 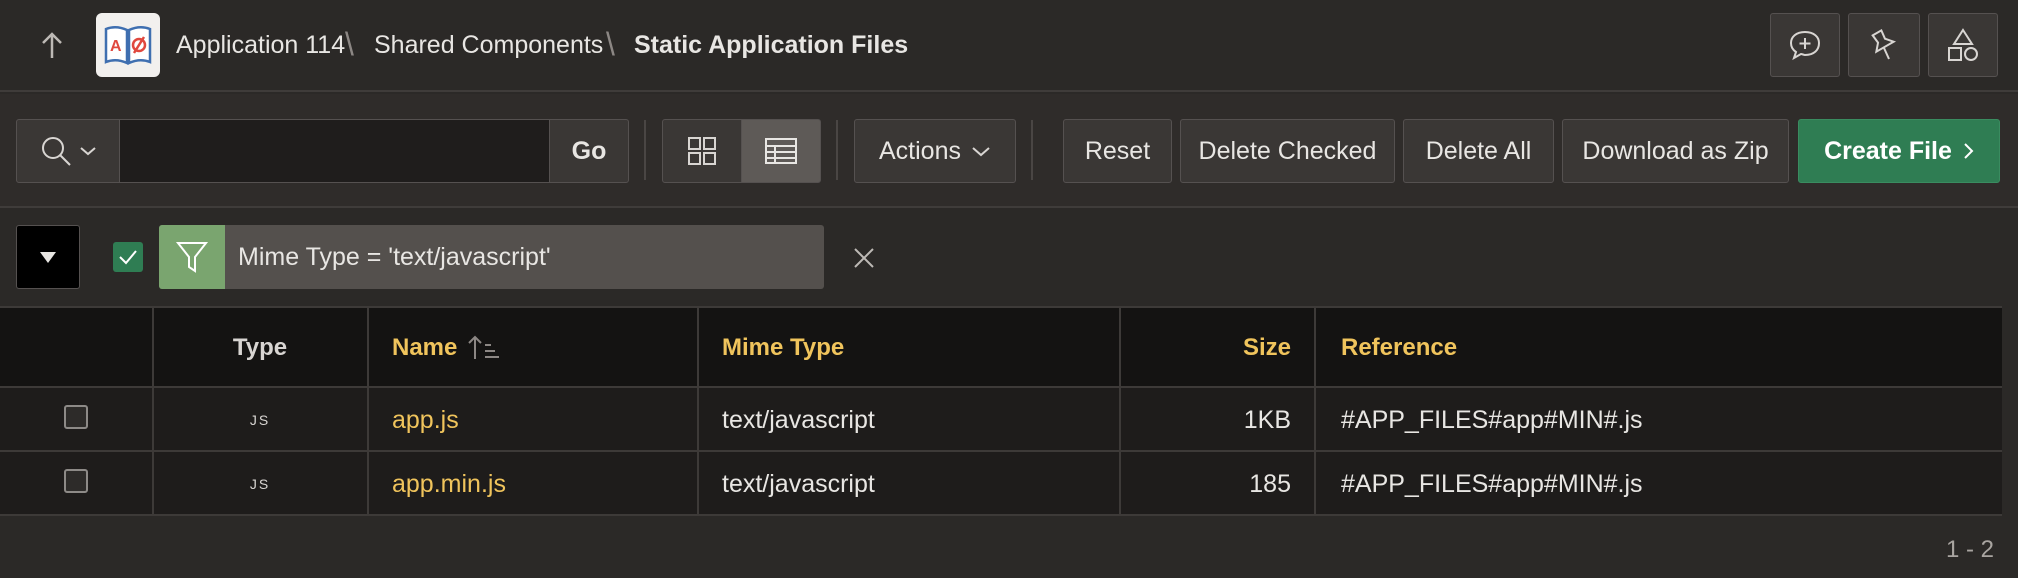 I want to click on delete-checked-label: Delete Checked, so click(x=1287, y=150).